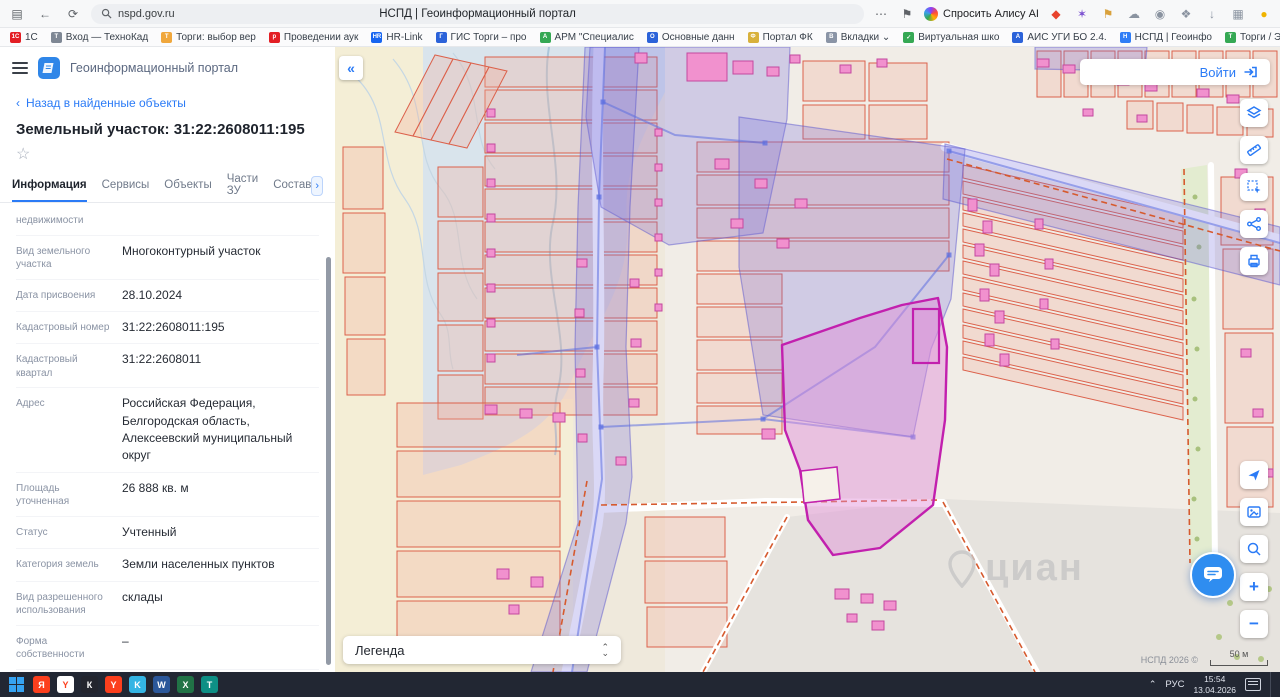 Image resolution: width=1280 pixels, height=697 pixels. I want to click on bookmark-favicon: р, so click(274, 37).